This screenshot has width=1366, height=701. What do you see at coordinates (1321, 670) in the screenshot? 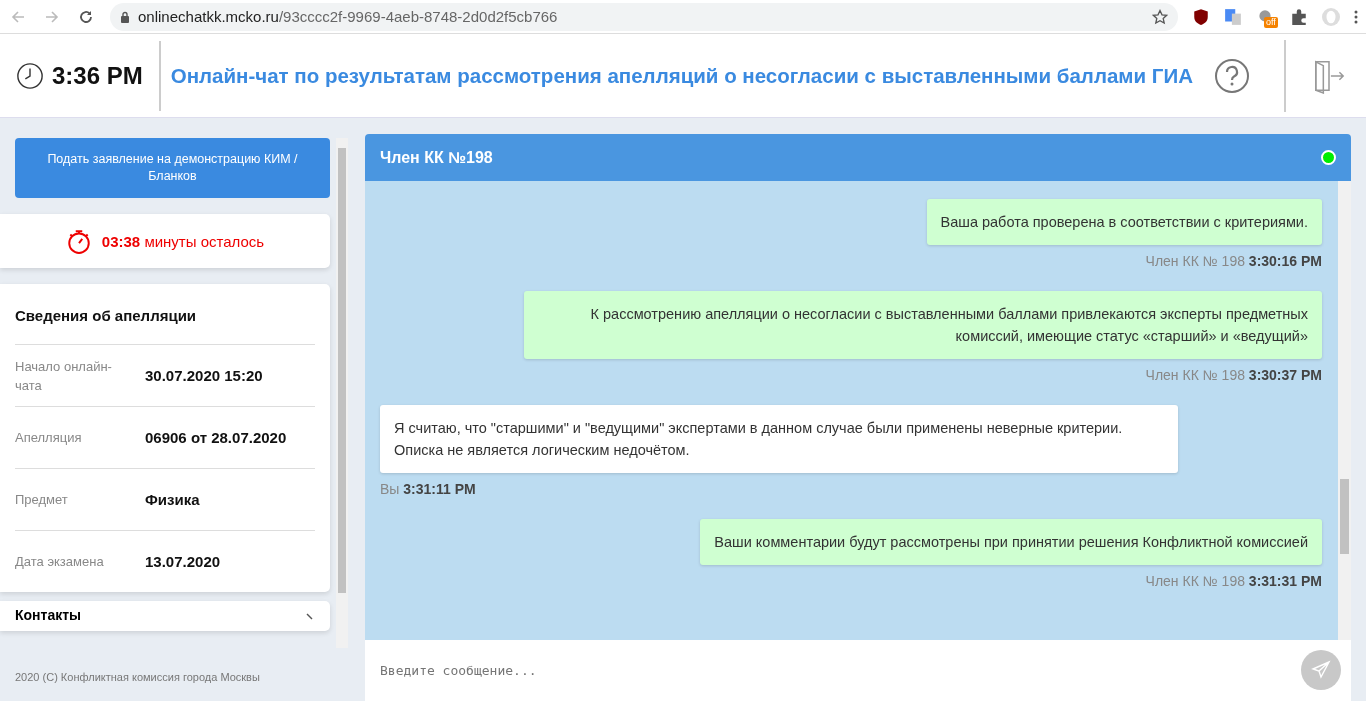
I see `send-icon` at bounding box center [1321, 670].